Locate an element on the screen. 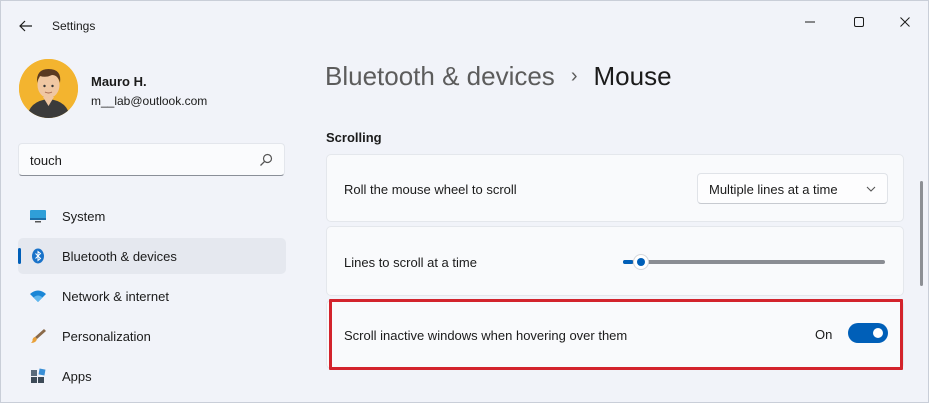  scrollbar is located at coordinates (921, 233).